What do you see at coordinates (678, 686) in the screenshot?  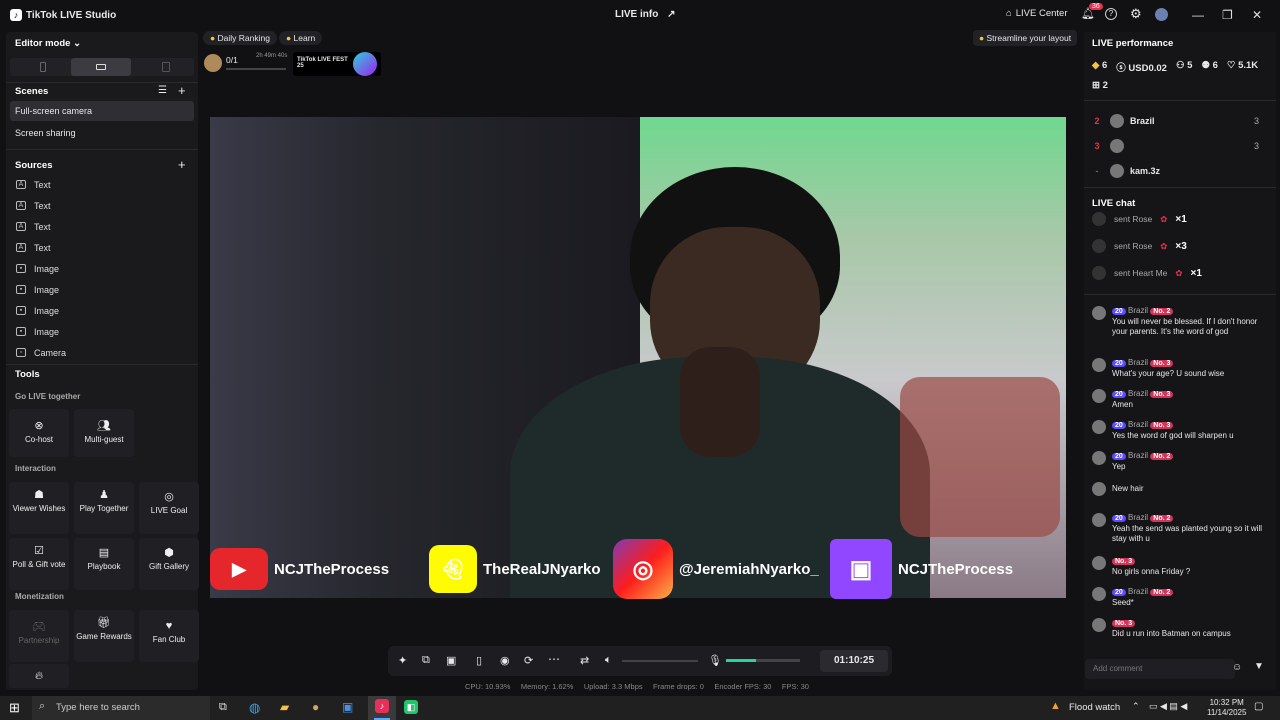 I see `frame-drops-stat: Frame drops: 0` at bounding box center [678, 686].